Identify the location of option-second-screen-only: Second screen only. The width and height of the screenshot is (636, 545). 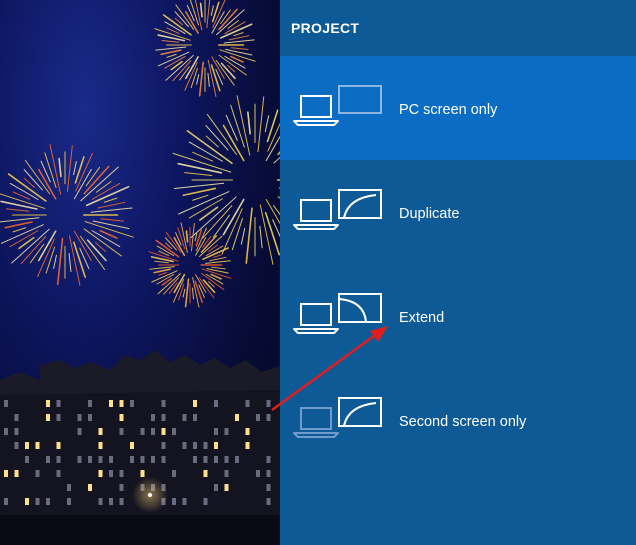
(458, 420).